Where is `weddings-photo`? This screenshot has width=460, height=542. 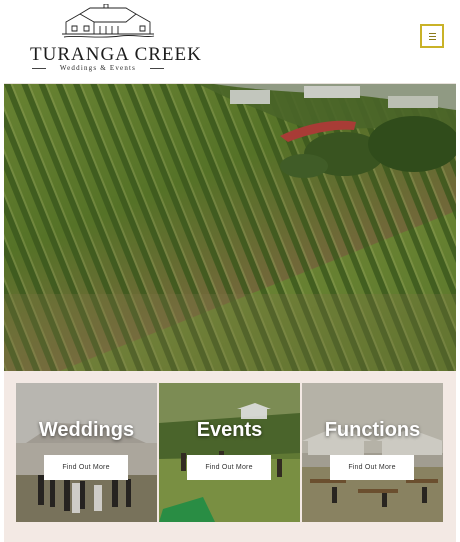 weddings-photo is located at coordinates (86, 452).